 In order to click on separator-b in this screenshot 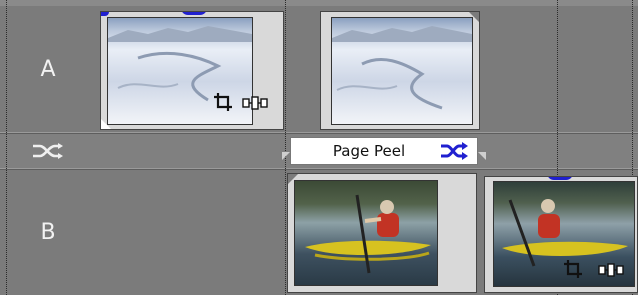, I will do `click(319, 169)`.